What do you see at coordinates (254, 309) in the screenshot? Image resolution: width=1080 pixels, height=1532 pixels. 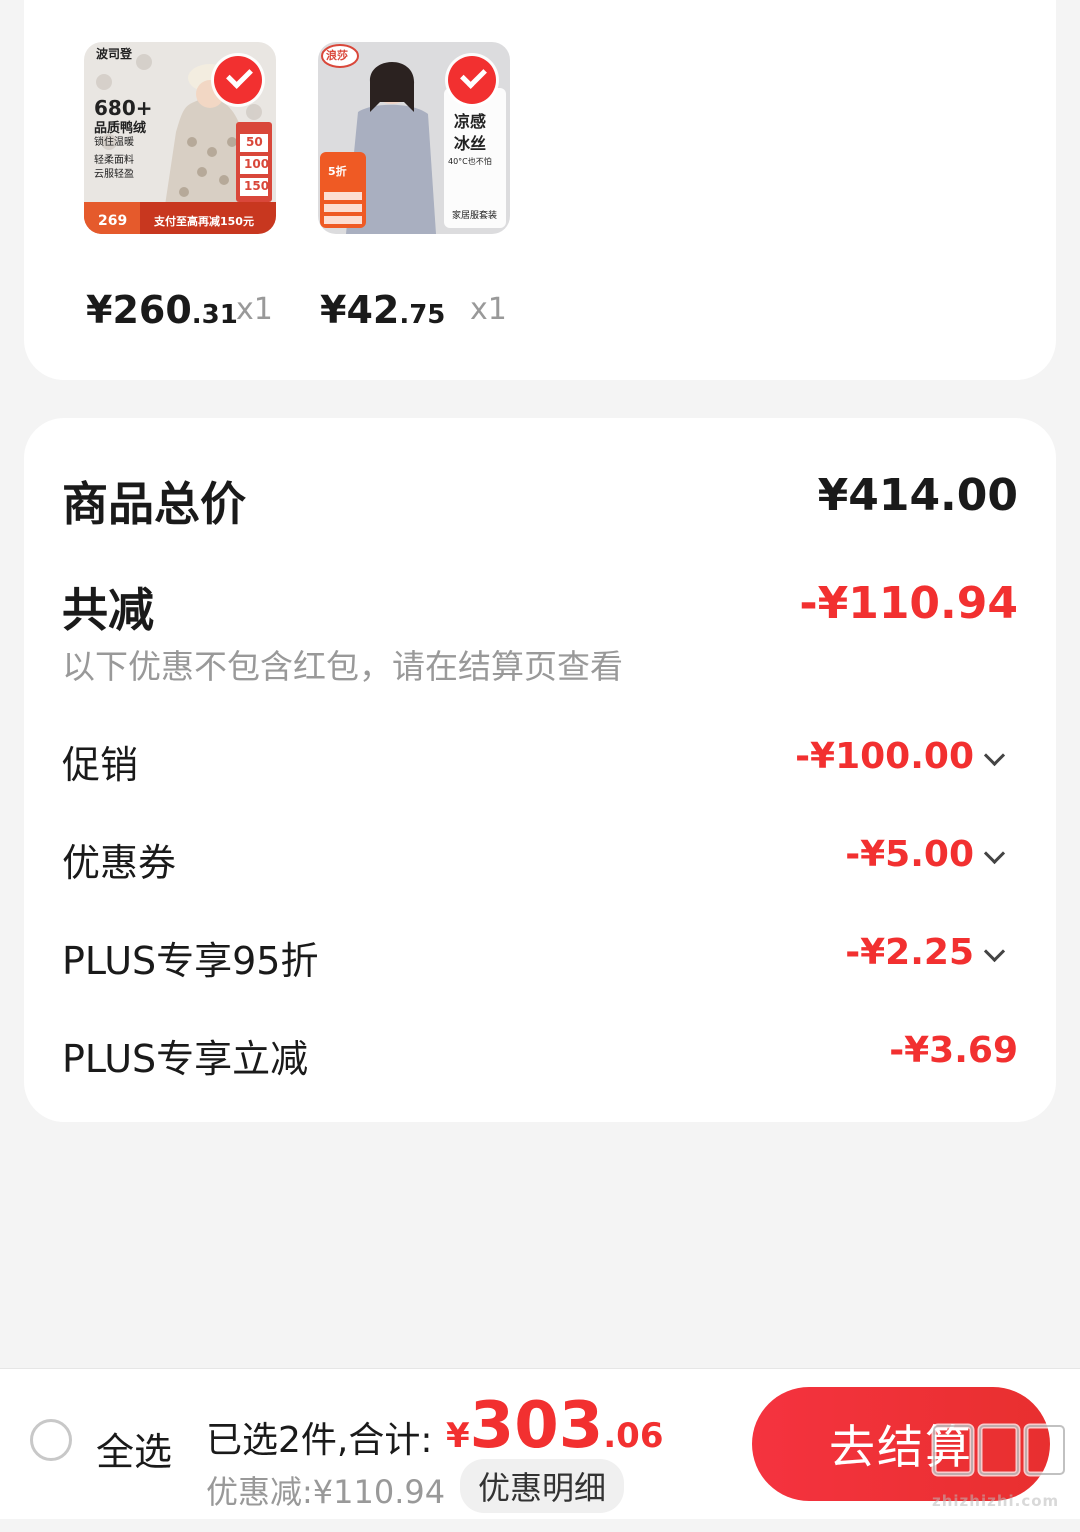 I see `product-1-quantity: x1` at bounding box center [254, 309].